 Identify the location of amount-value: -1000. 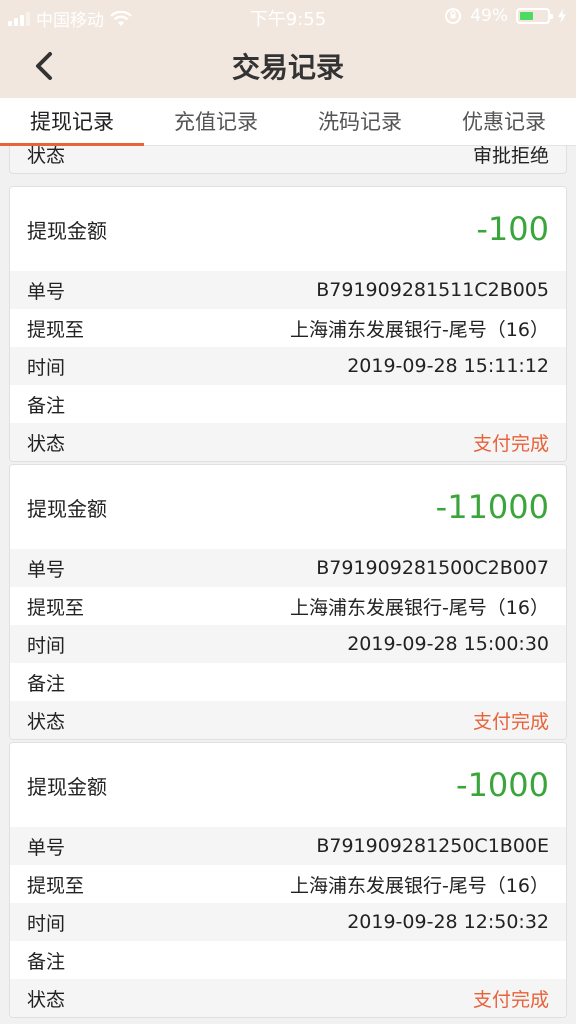
(502, 785).